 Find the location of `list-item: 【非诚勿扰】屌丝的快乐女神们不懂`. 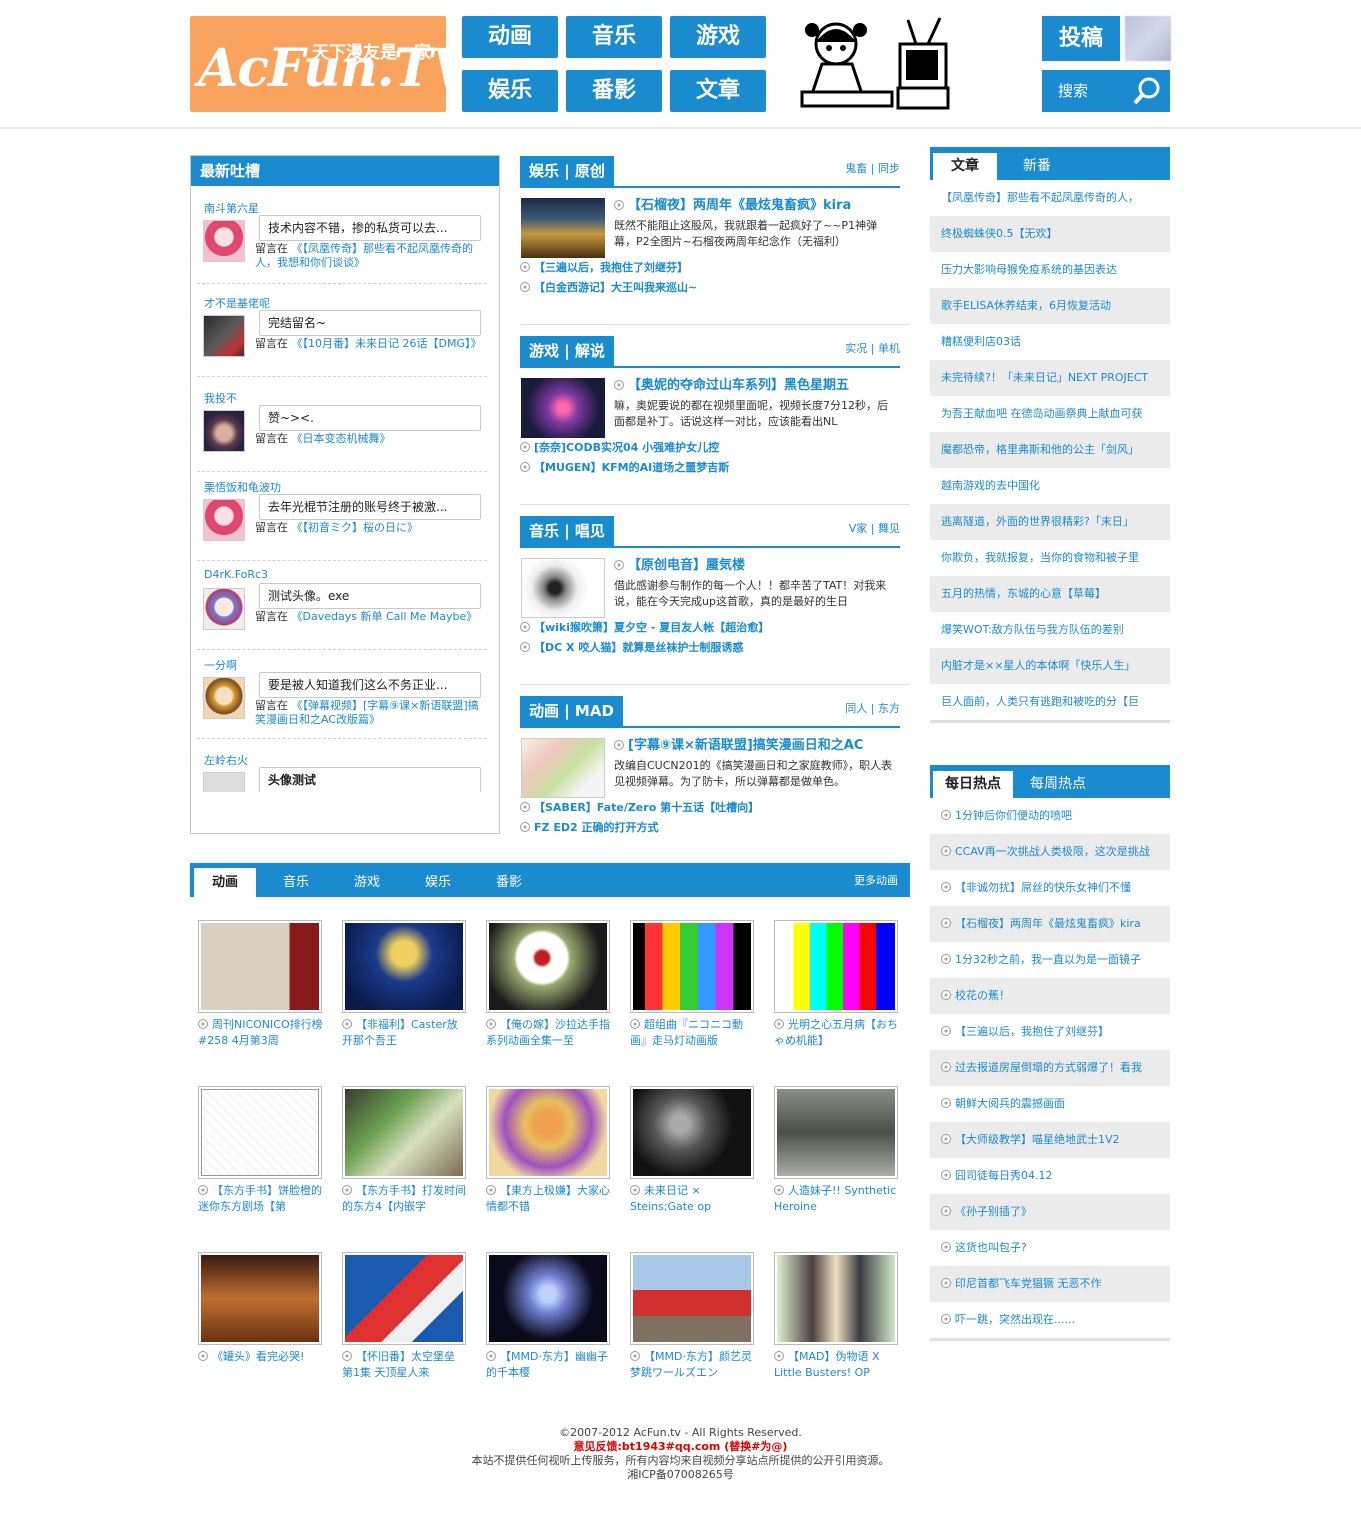

list-item: 【非诚勿扰】屌丝的快乐女神们不懂 is located at coordinates (1050, 888).